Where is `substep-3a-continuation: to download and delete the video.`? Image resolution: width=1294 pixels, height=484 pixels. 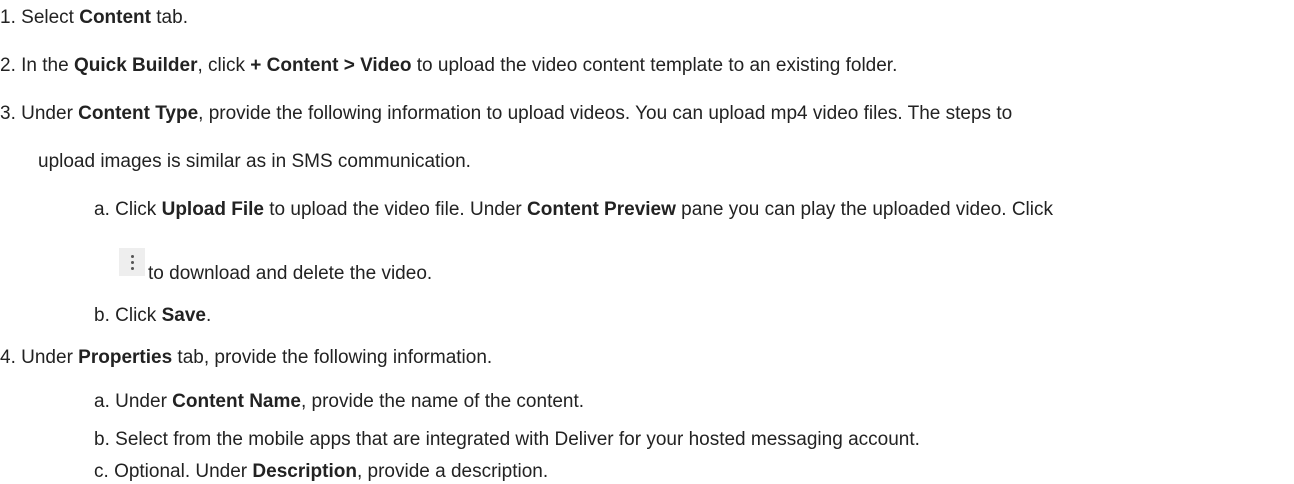
substep-3a-continuation: to download and delete the video. is located at coordinates (290, 273).